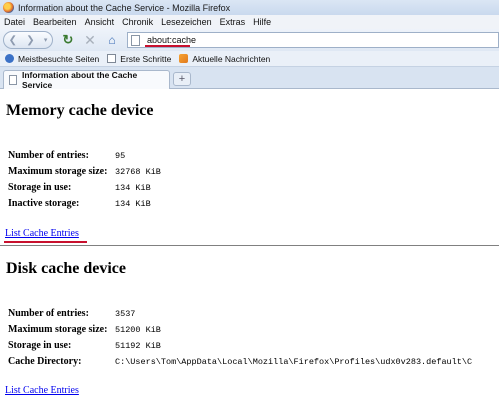 This screenshot has height=409, width=499. I want to click on reload-icon: ↻, so click(68, 40).